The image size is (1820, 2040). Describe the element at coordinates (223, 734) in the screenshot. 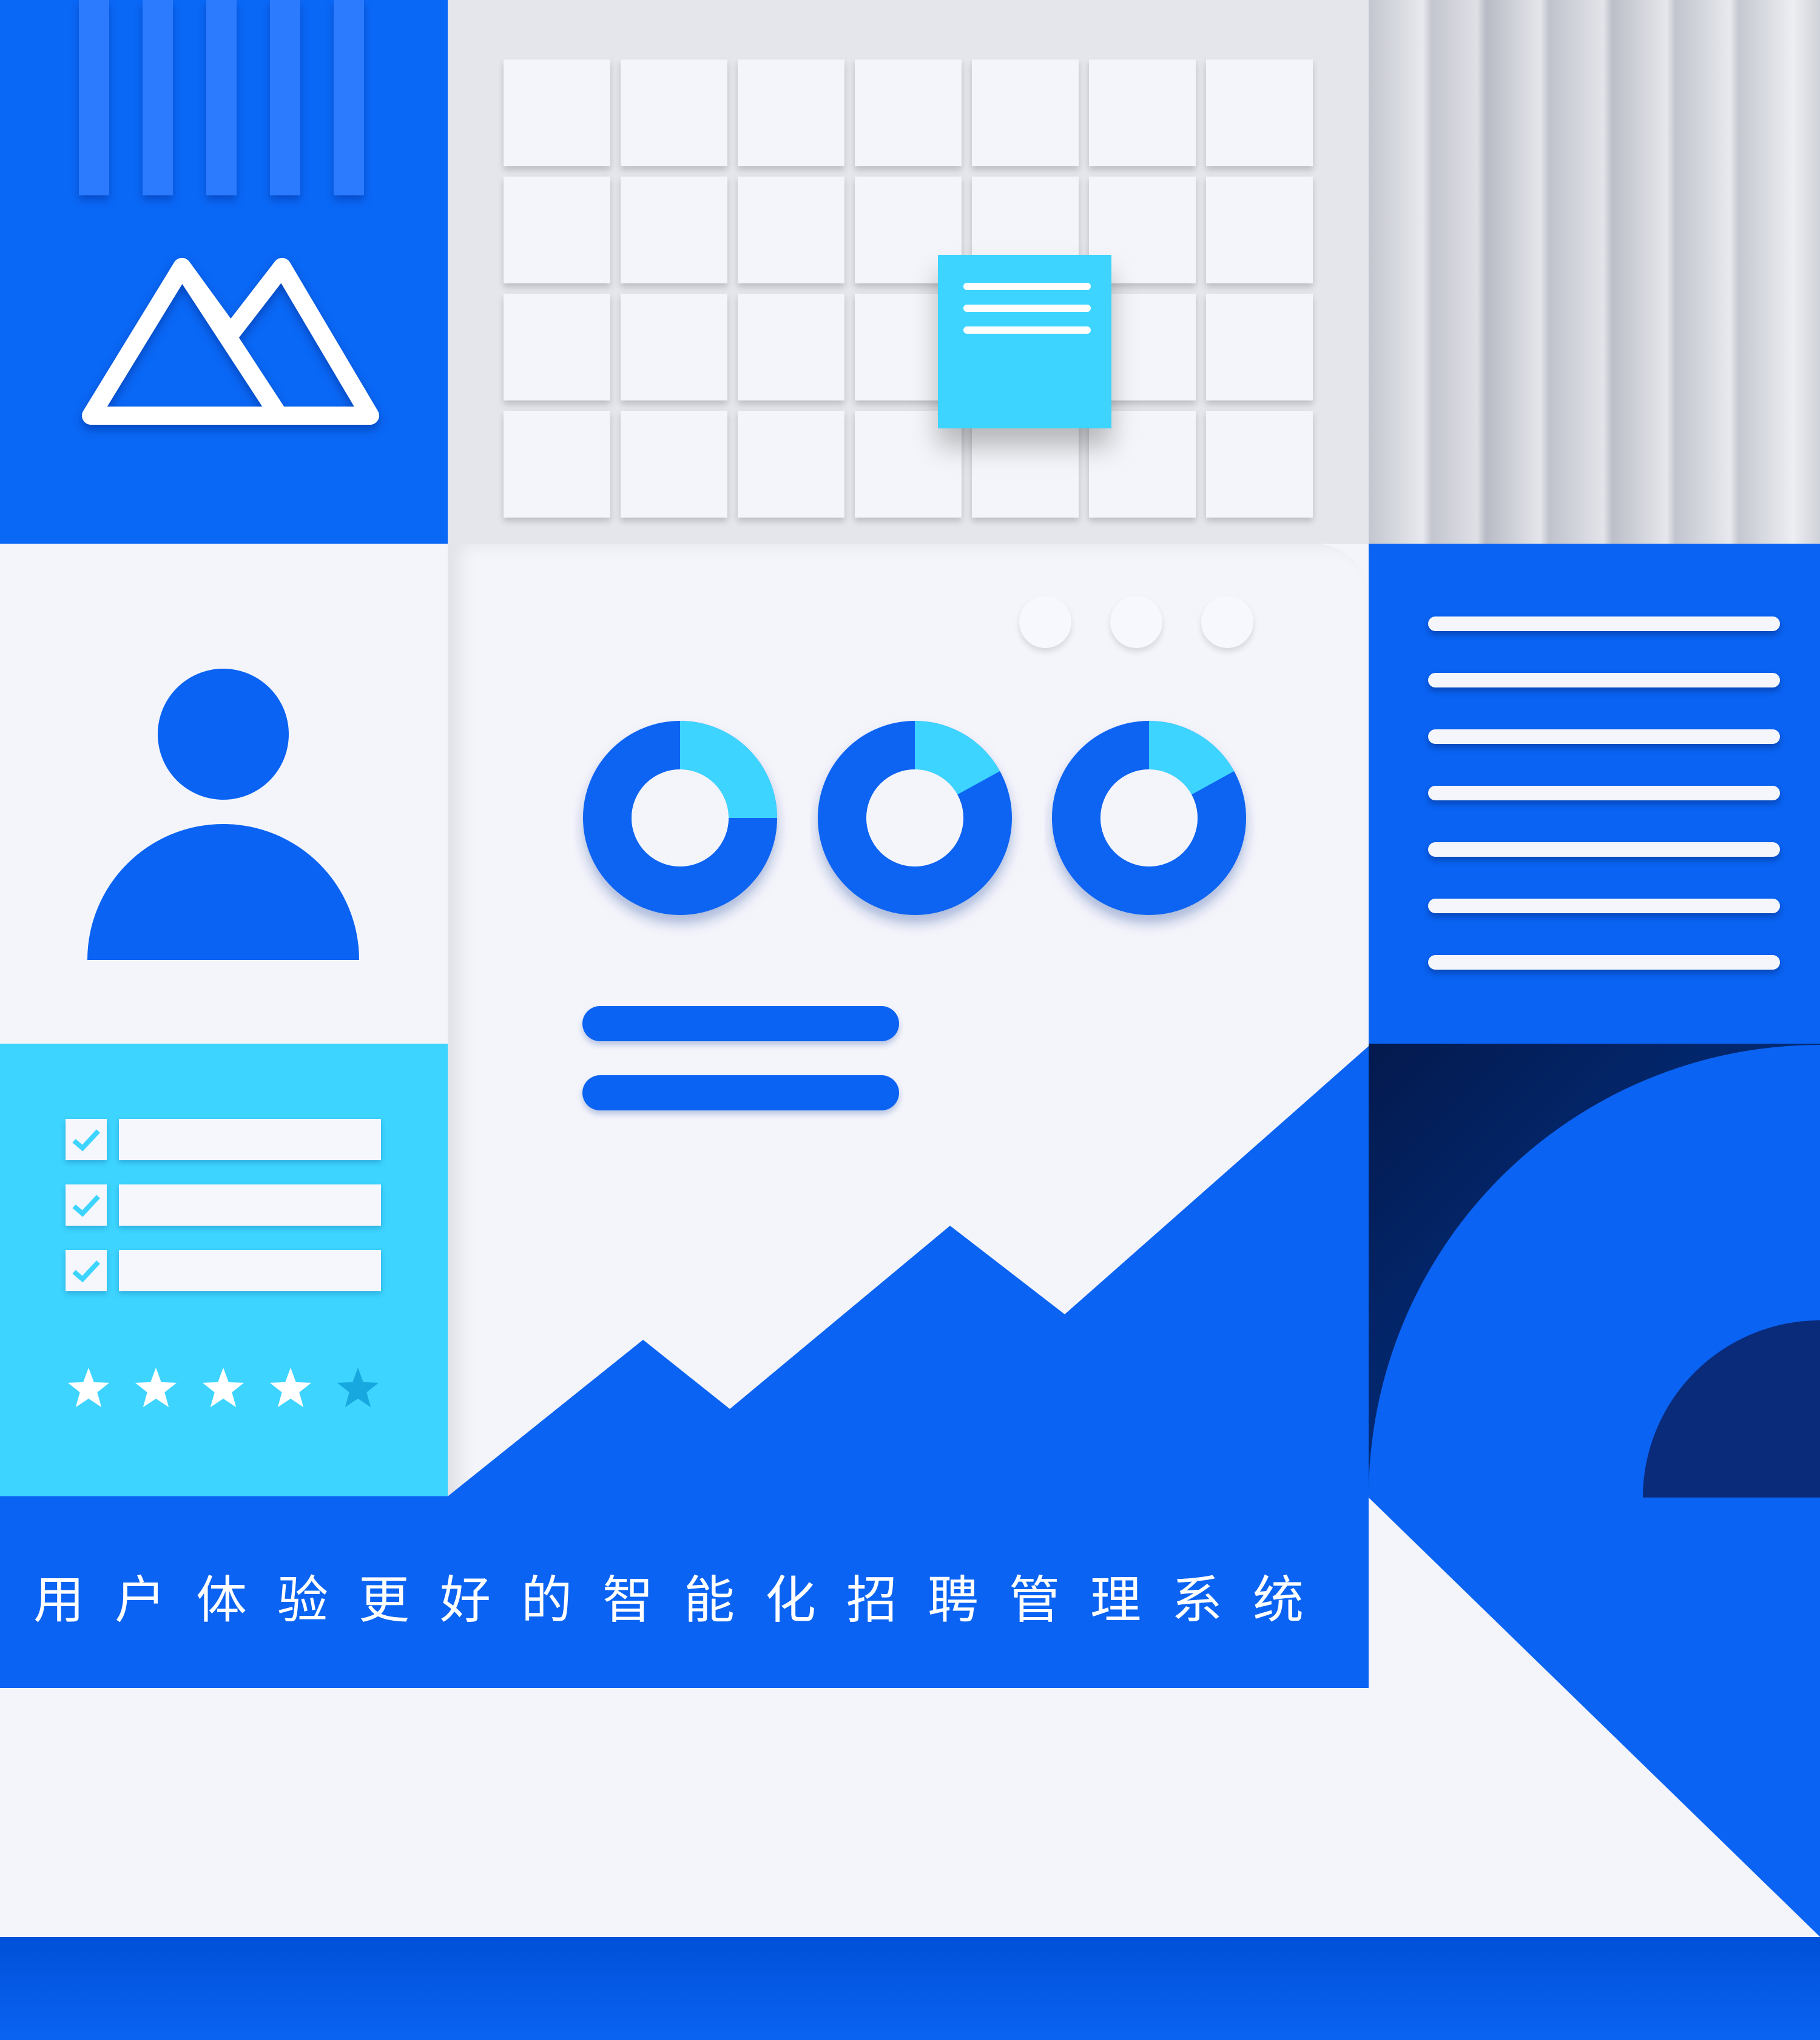

I see `avatar-head` at that location.